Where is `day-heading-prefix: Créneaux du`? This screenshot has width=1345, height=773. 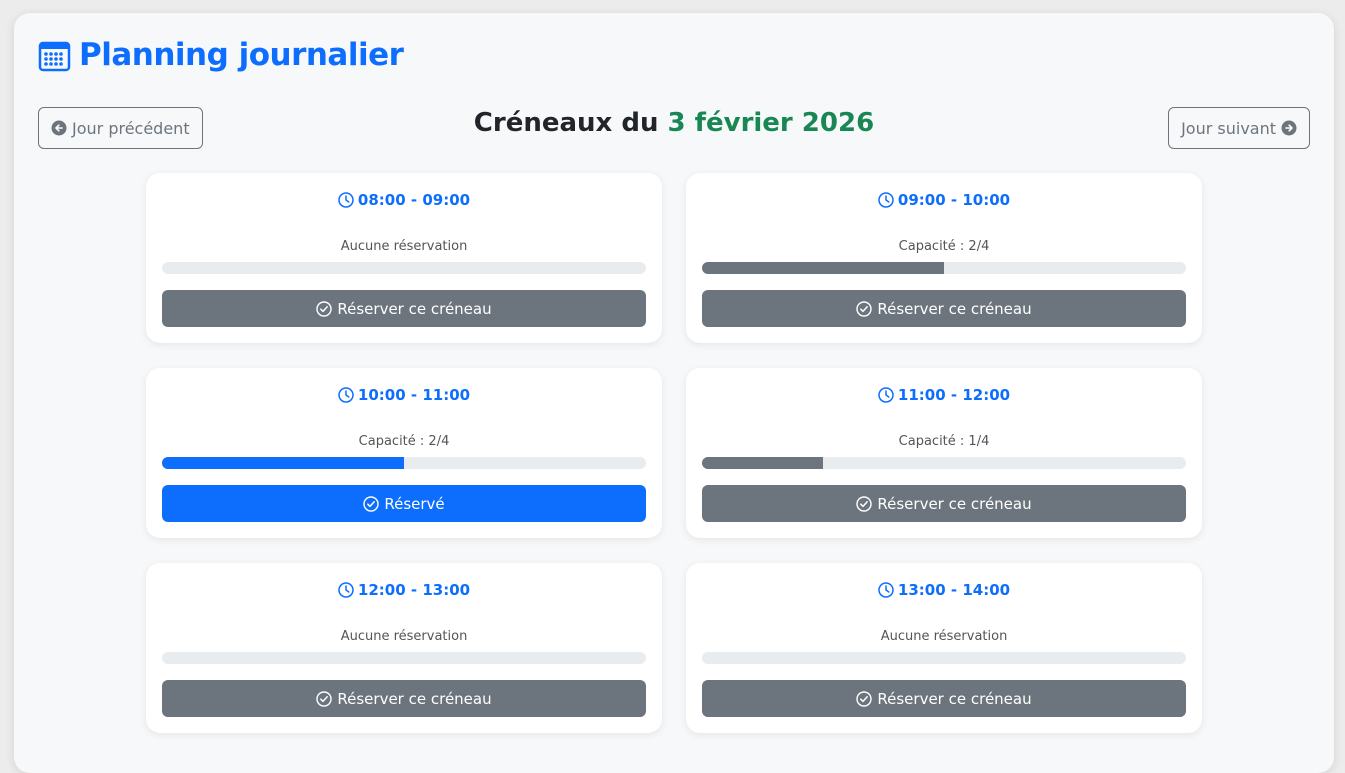
day-heading-prefix: Créneaux du is located at coordinates (570, 123).